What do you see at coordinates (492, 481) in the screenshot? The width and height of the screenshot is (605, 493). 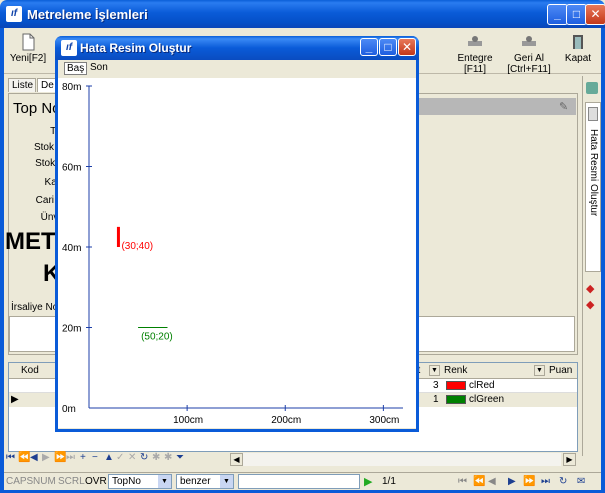 I see `status-prev-icon: ◀` at bounding box center [492, 481].